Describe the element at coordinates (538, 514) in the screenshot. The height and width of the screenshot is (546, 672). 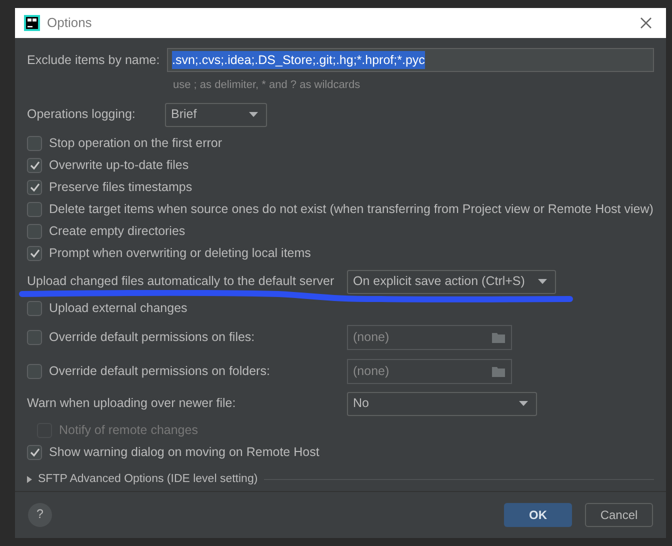
I see `ok-button: OK` at that location.